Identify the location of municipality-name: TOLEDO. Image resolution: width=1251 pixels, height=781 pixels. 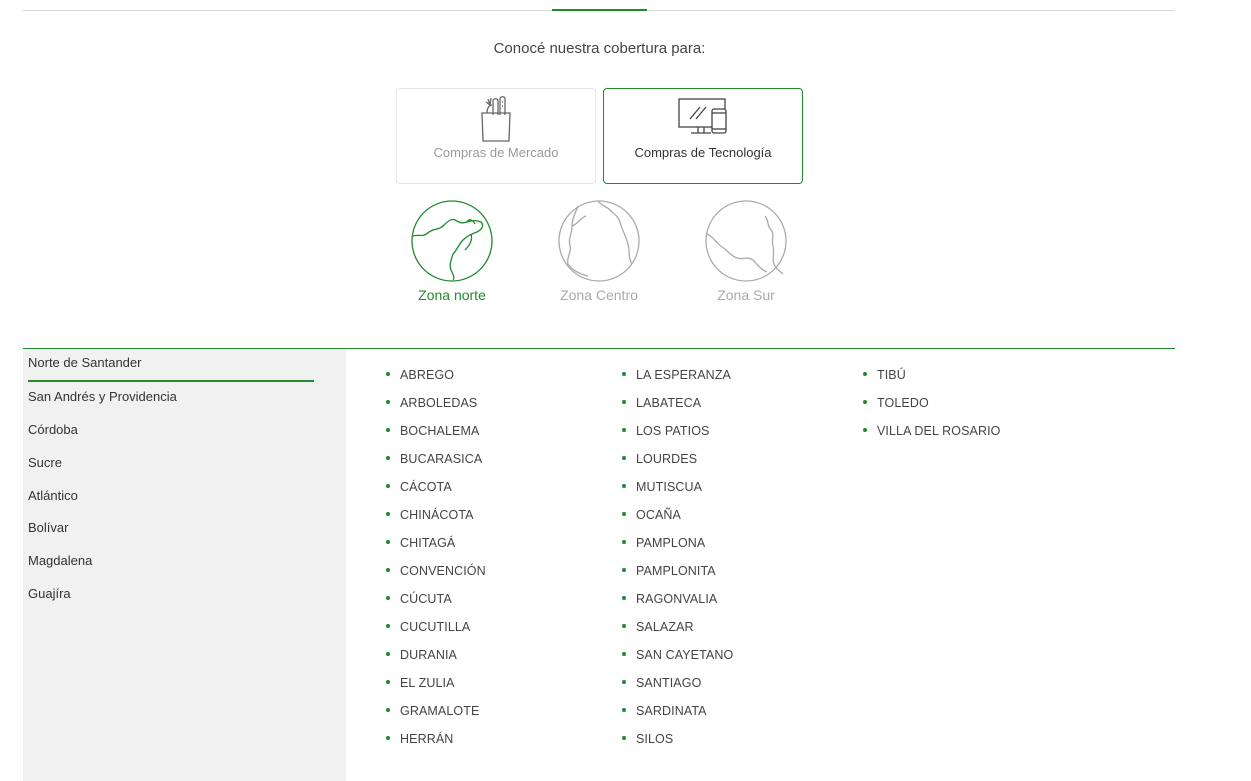
(903, 403).